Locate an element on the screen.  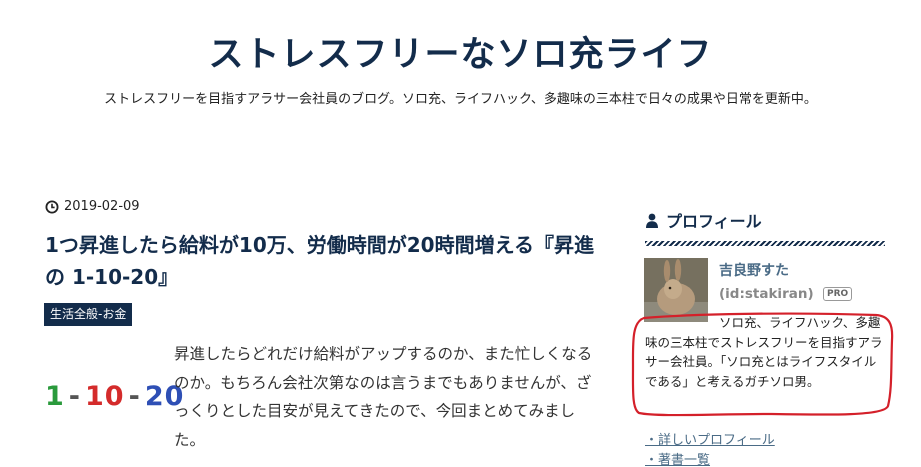
user-icon is located at coordinates (652, 220).